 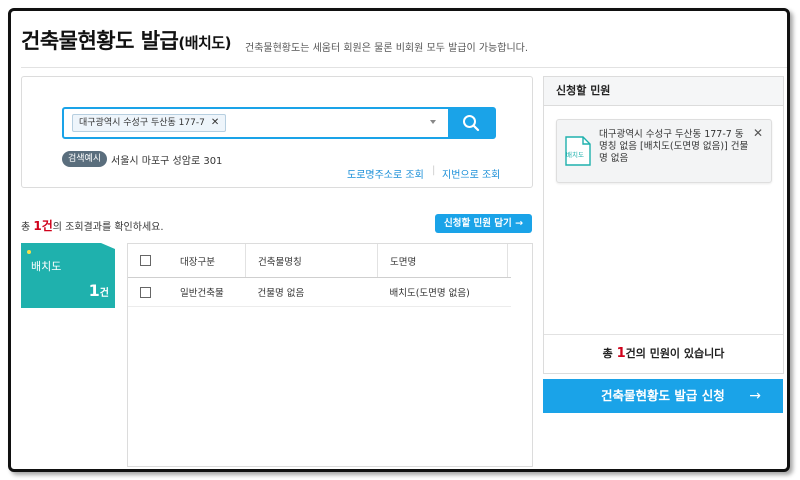 What do you see at coordinates (212, 292) in the screenshot?
I see `cell-ledger-type: 일반건축물` at bounding box center [212, 292].